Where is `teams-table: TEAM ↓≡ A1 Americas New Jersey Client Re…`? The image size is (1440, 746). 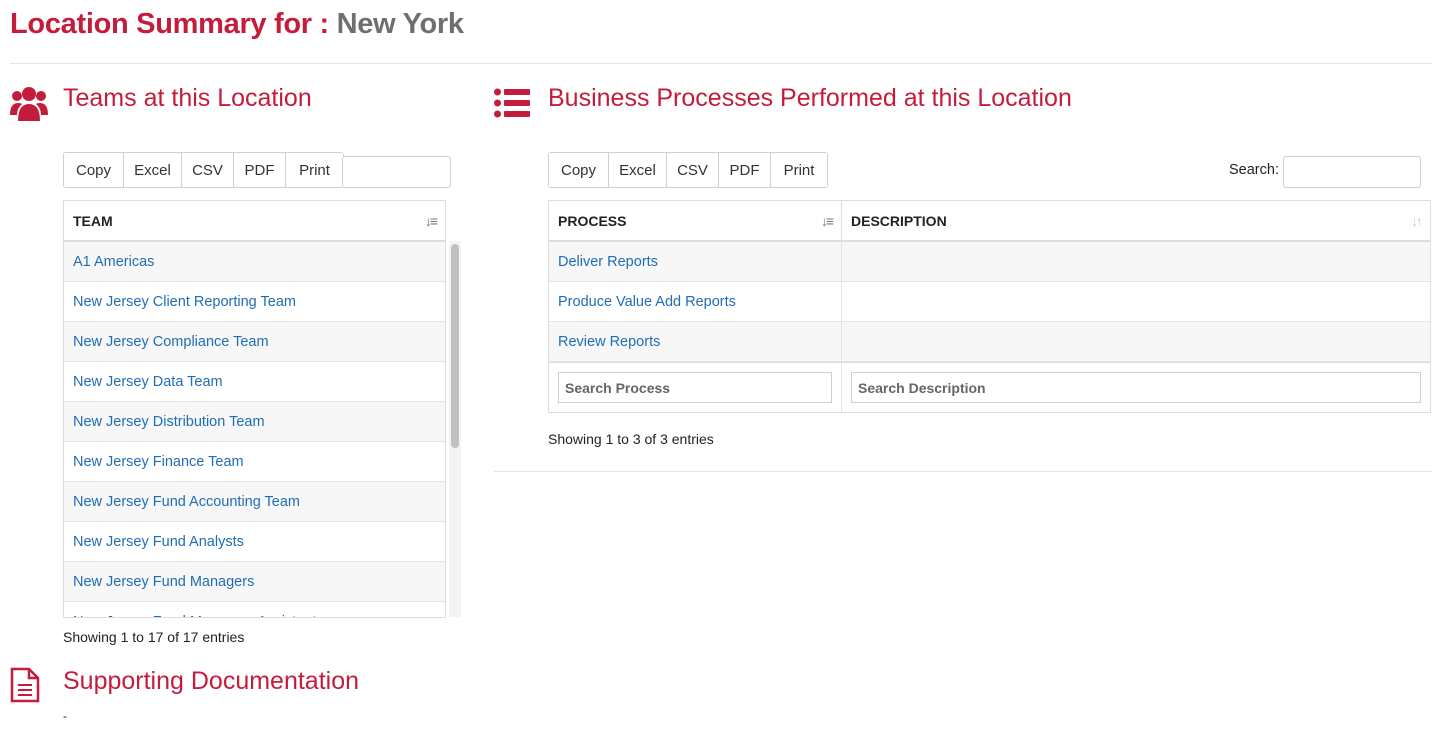
teams-table: TEAM ↓≡ A1 Americas New Jersey Client Re… is located at coordinates (254, 409).